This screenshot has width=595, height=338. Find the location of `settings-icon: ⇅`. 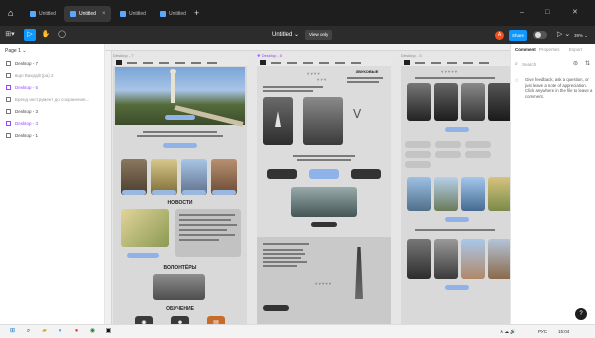

settings-icon: ⇅ is located at coordinates (587, 63).